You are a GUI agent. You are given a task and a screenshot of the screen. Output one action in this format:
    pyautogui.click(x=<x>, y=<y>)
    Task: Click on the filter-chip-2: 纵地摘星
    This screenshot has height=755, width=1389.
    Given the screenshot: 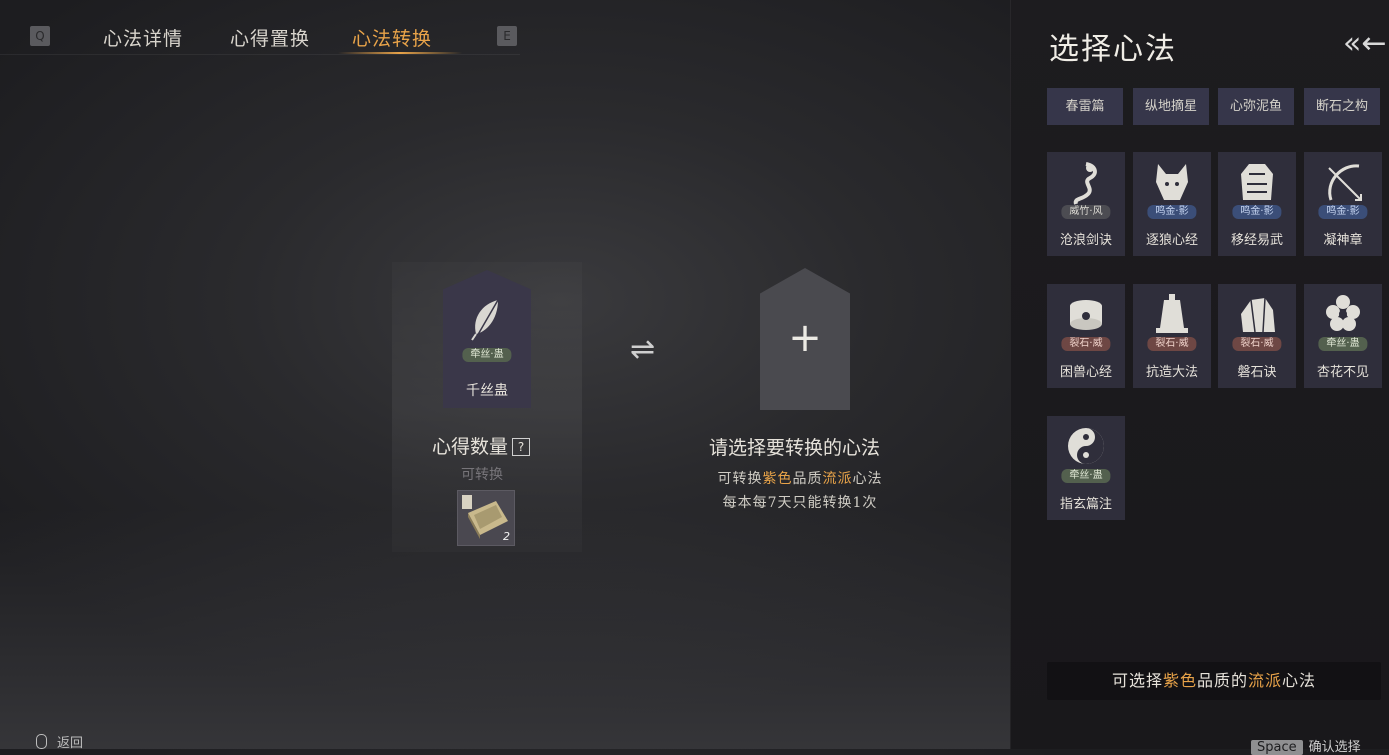 What is the action you would take?
    pyautogui.click(x=1171, y=106)
    